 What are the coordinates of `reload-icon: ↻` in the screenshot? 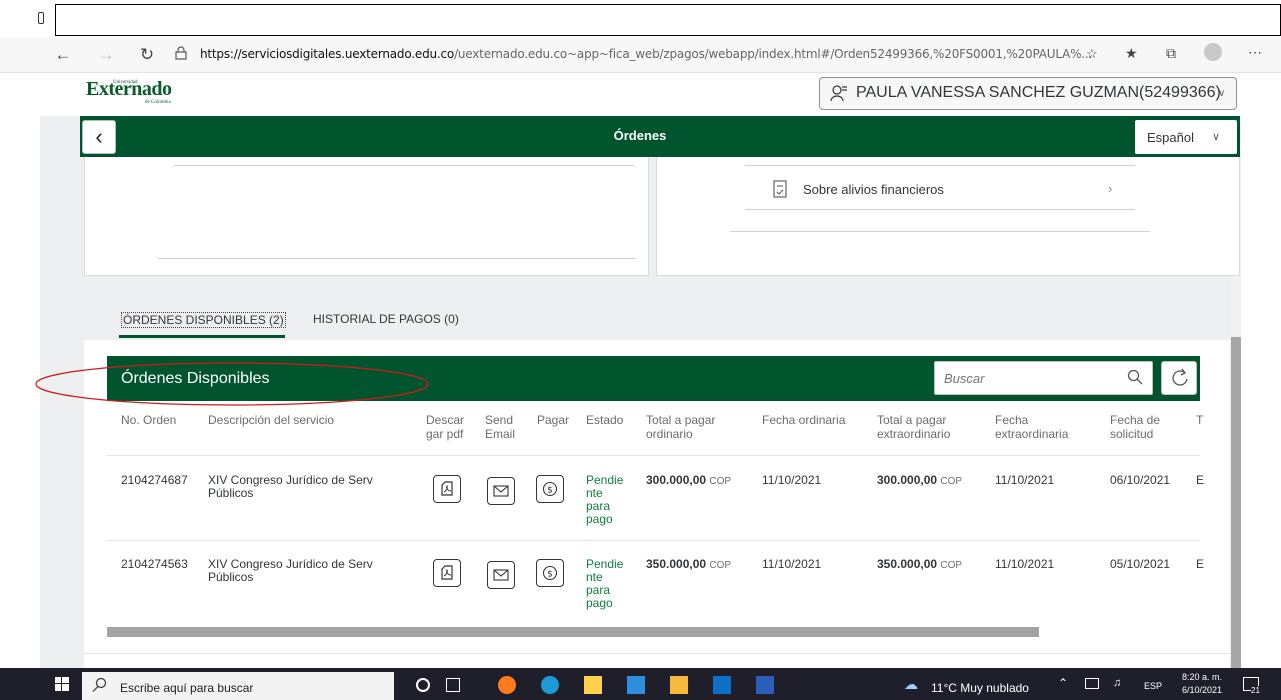 It's located at (147, 55).